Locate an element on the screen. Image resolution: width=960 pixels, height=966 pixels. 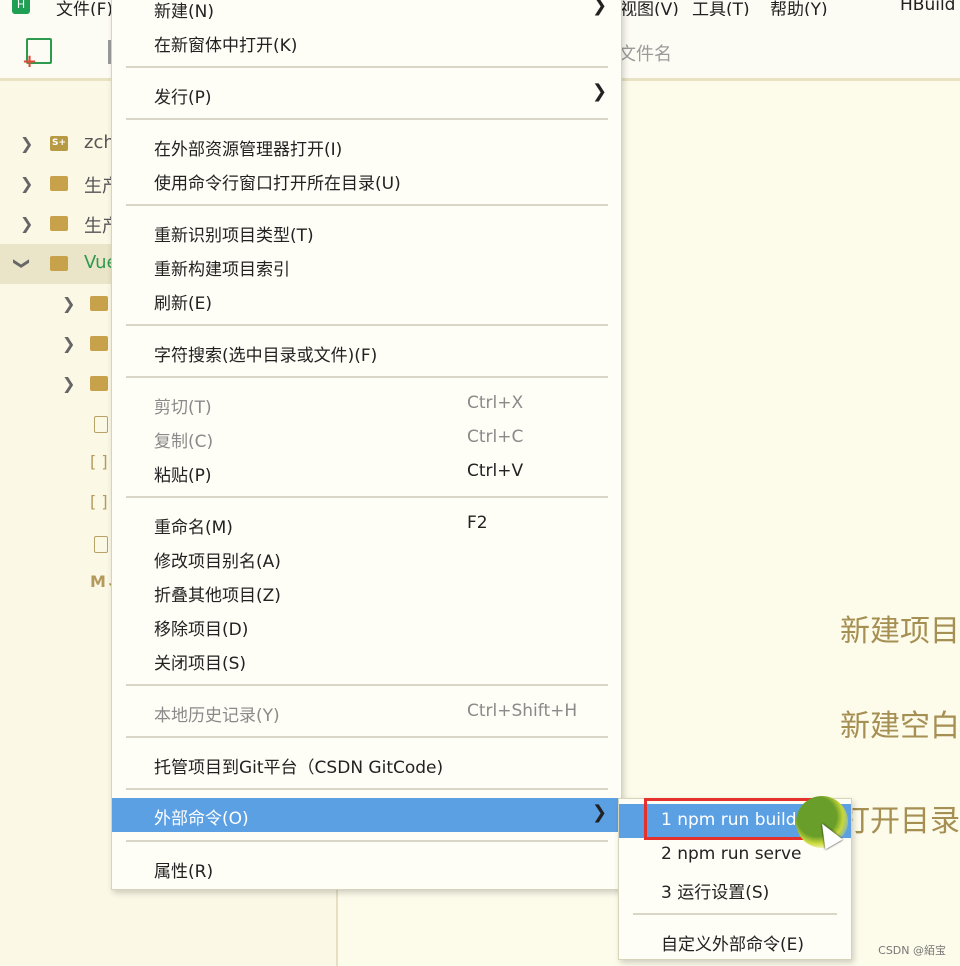
menu-item-close: 关闭项目(S) is located at coordinates (366, 660).